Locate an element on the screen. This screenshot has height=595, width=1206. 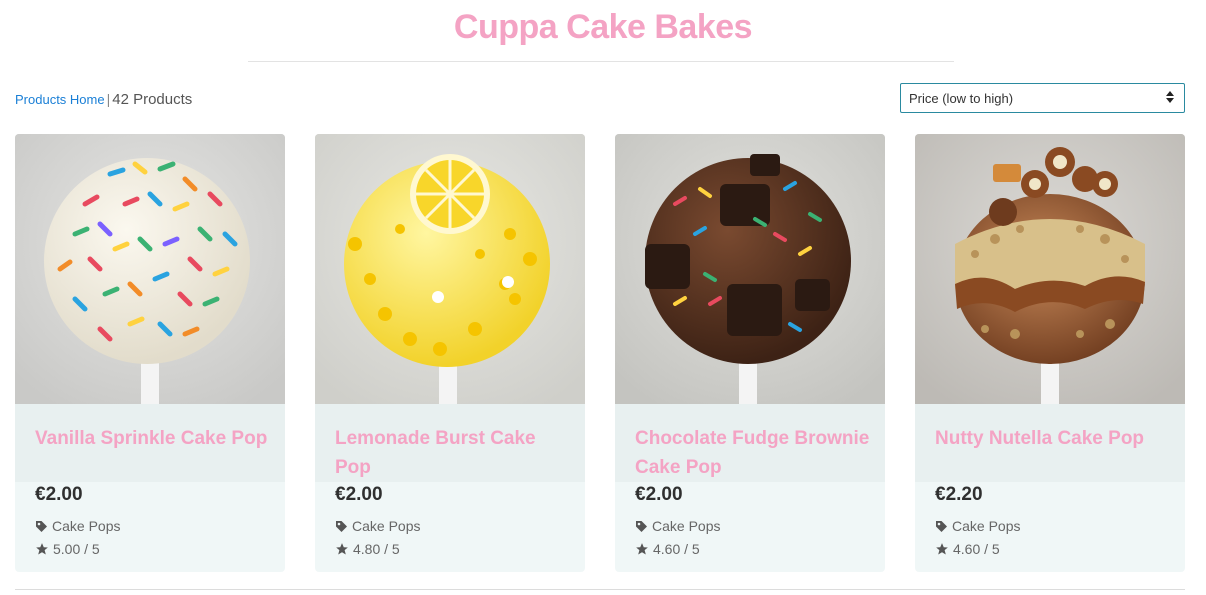
site-title: Cuppa Cake Bakes is located at coordinates (603, 27).